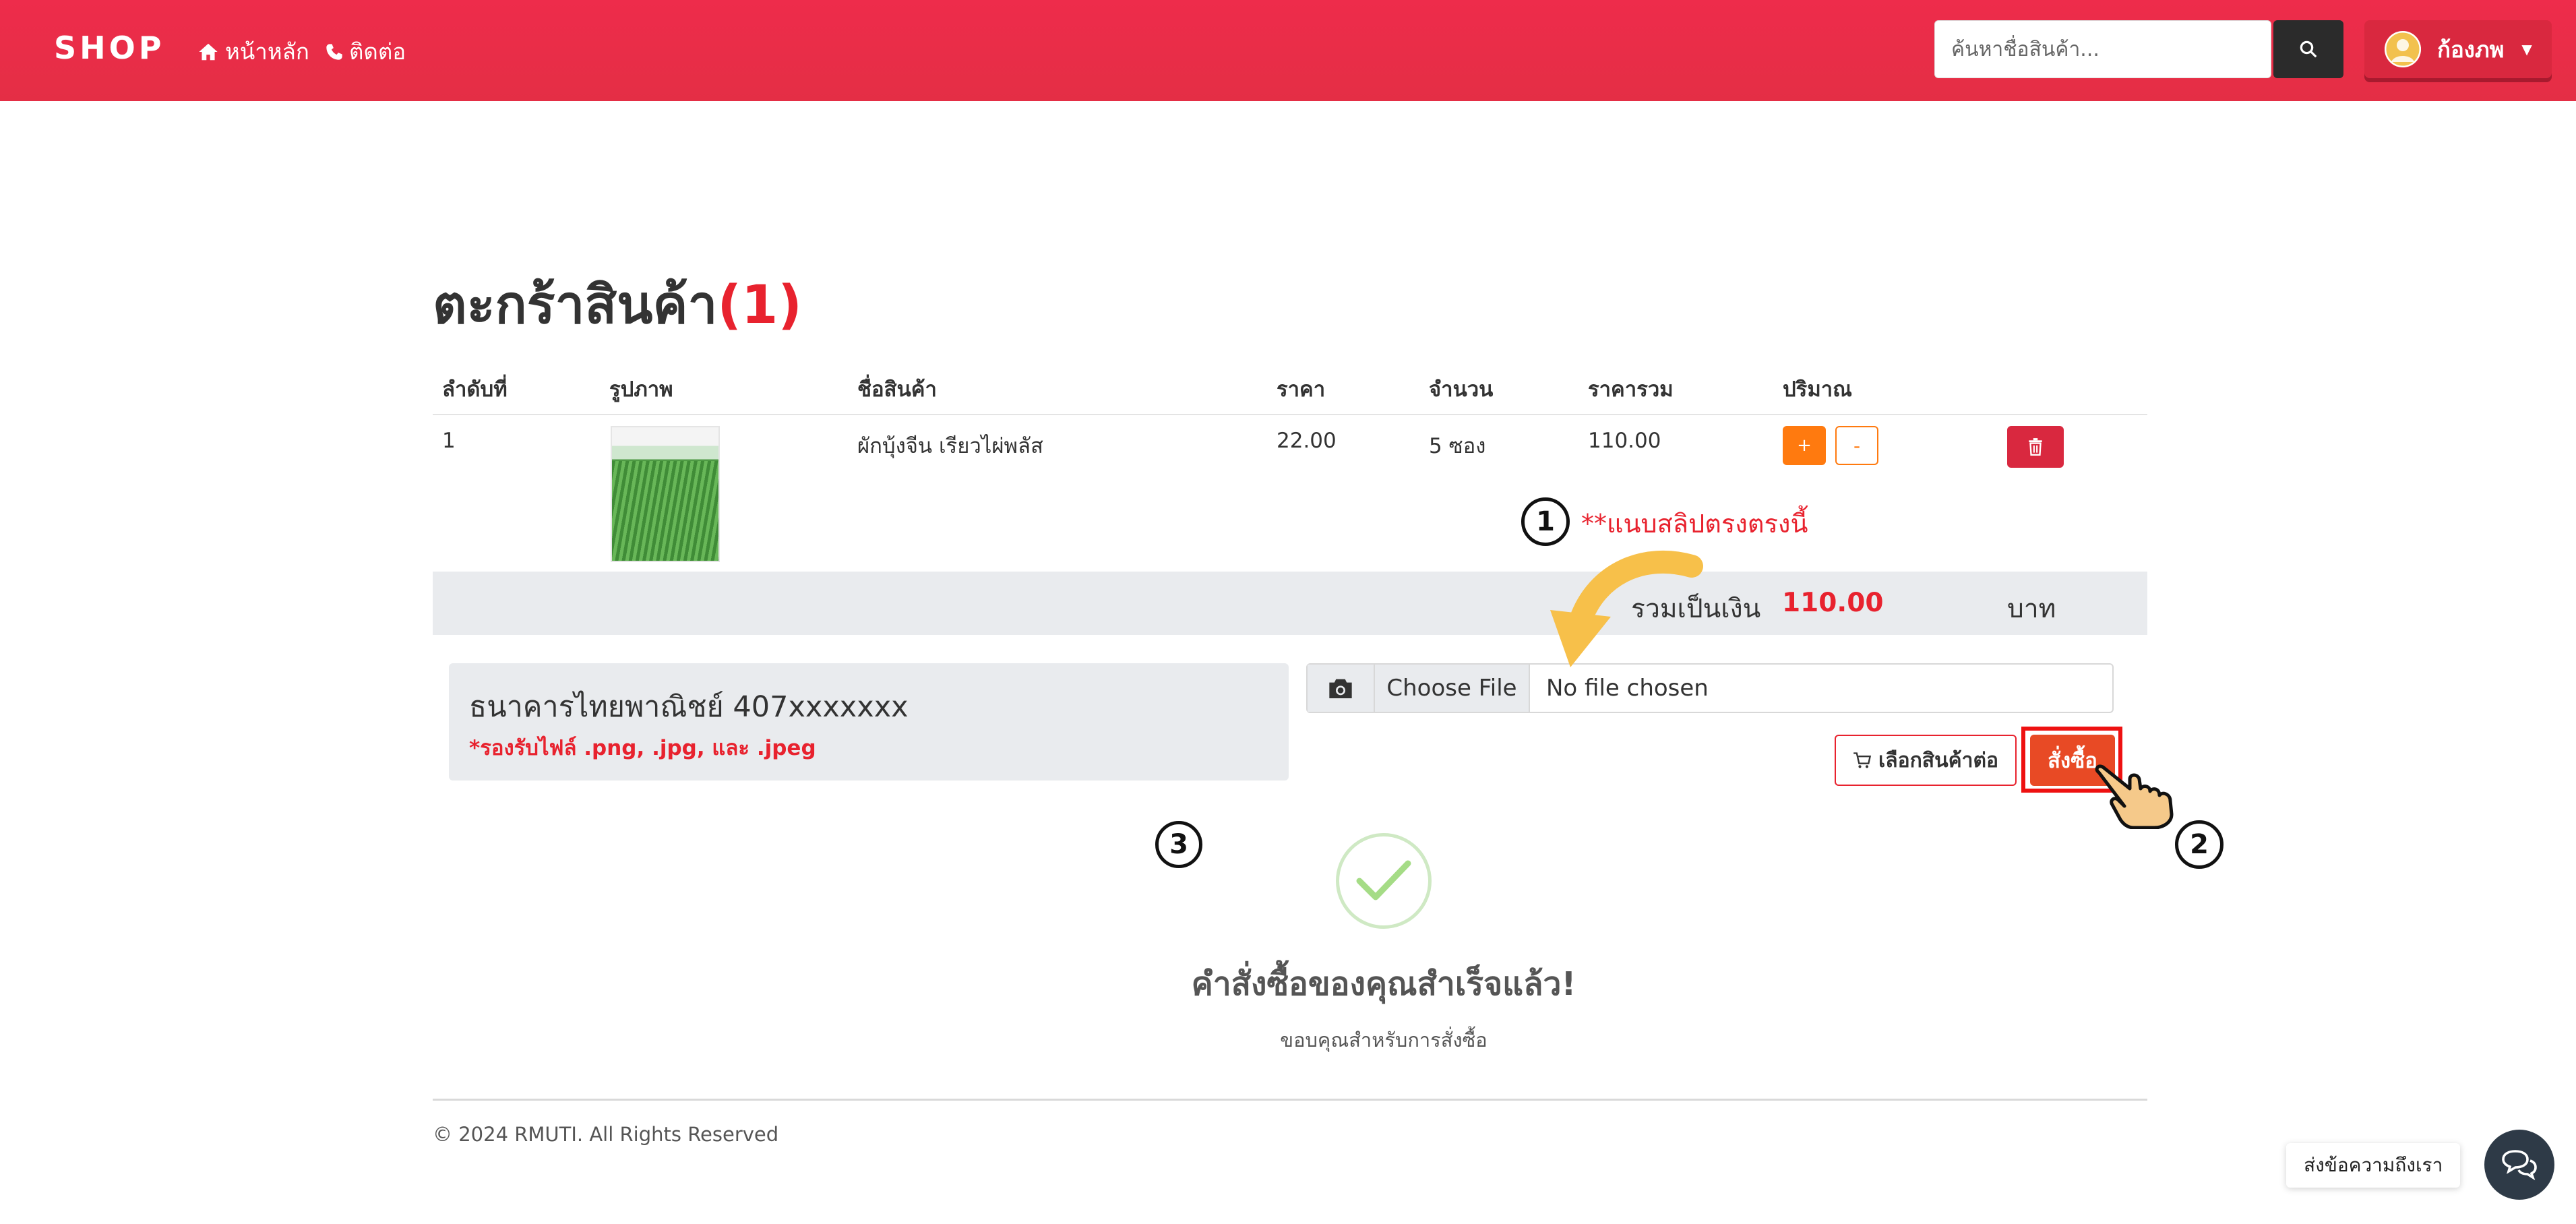  I want to click on col-header-name: ชื่อสินค้า, so click(897, 390).